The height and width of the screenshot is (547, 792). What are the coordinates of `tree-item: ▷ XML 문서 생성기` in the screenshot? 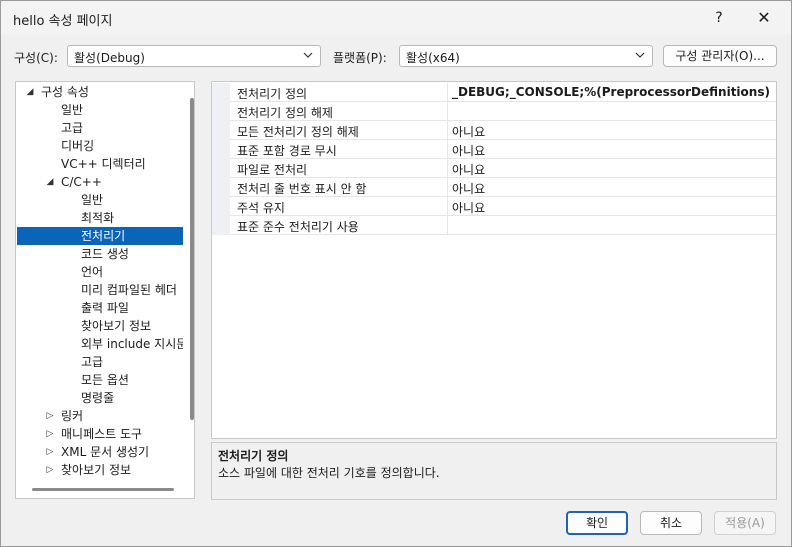 It's located at (100, 452).